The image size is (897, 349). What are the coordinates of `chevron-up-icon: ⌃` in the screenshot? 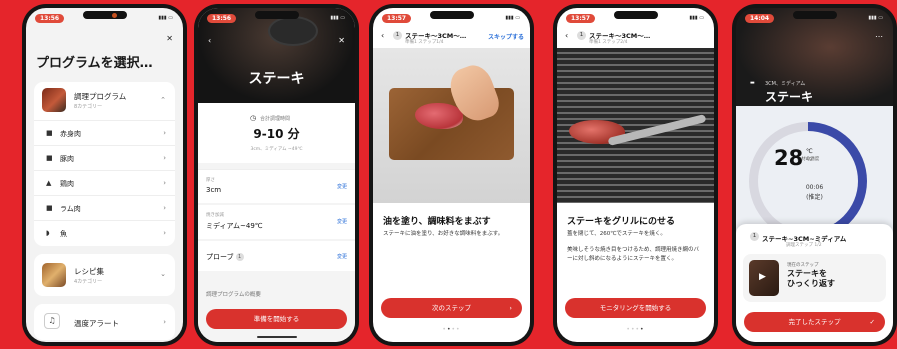 It's located at (163, 100).